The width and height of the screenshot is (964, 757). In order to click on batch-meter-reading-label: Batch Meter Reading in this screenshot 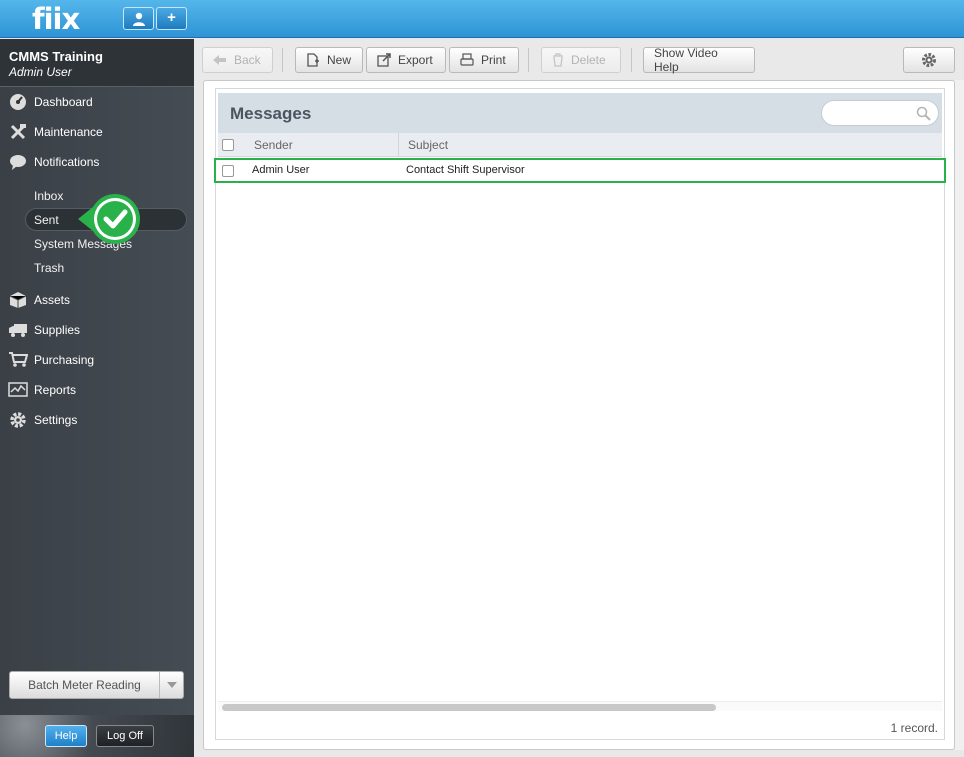, I will do `click(85, 685)`.